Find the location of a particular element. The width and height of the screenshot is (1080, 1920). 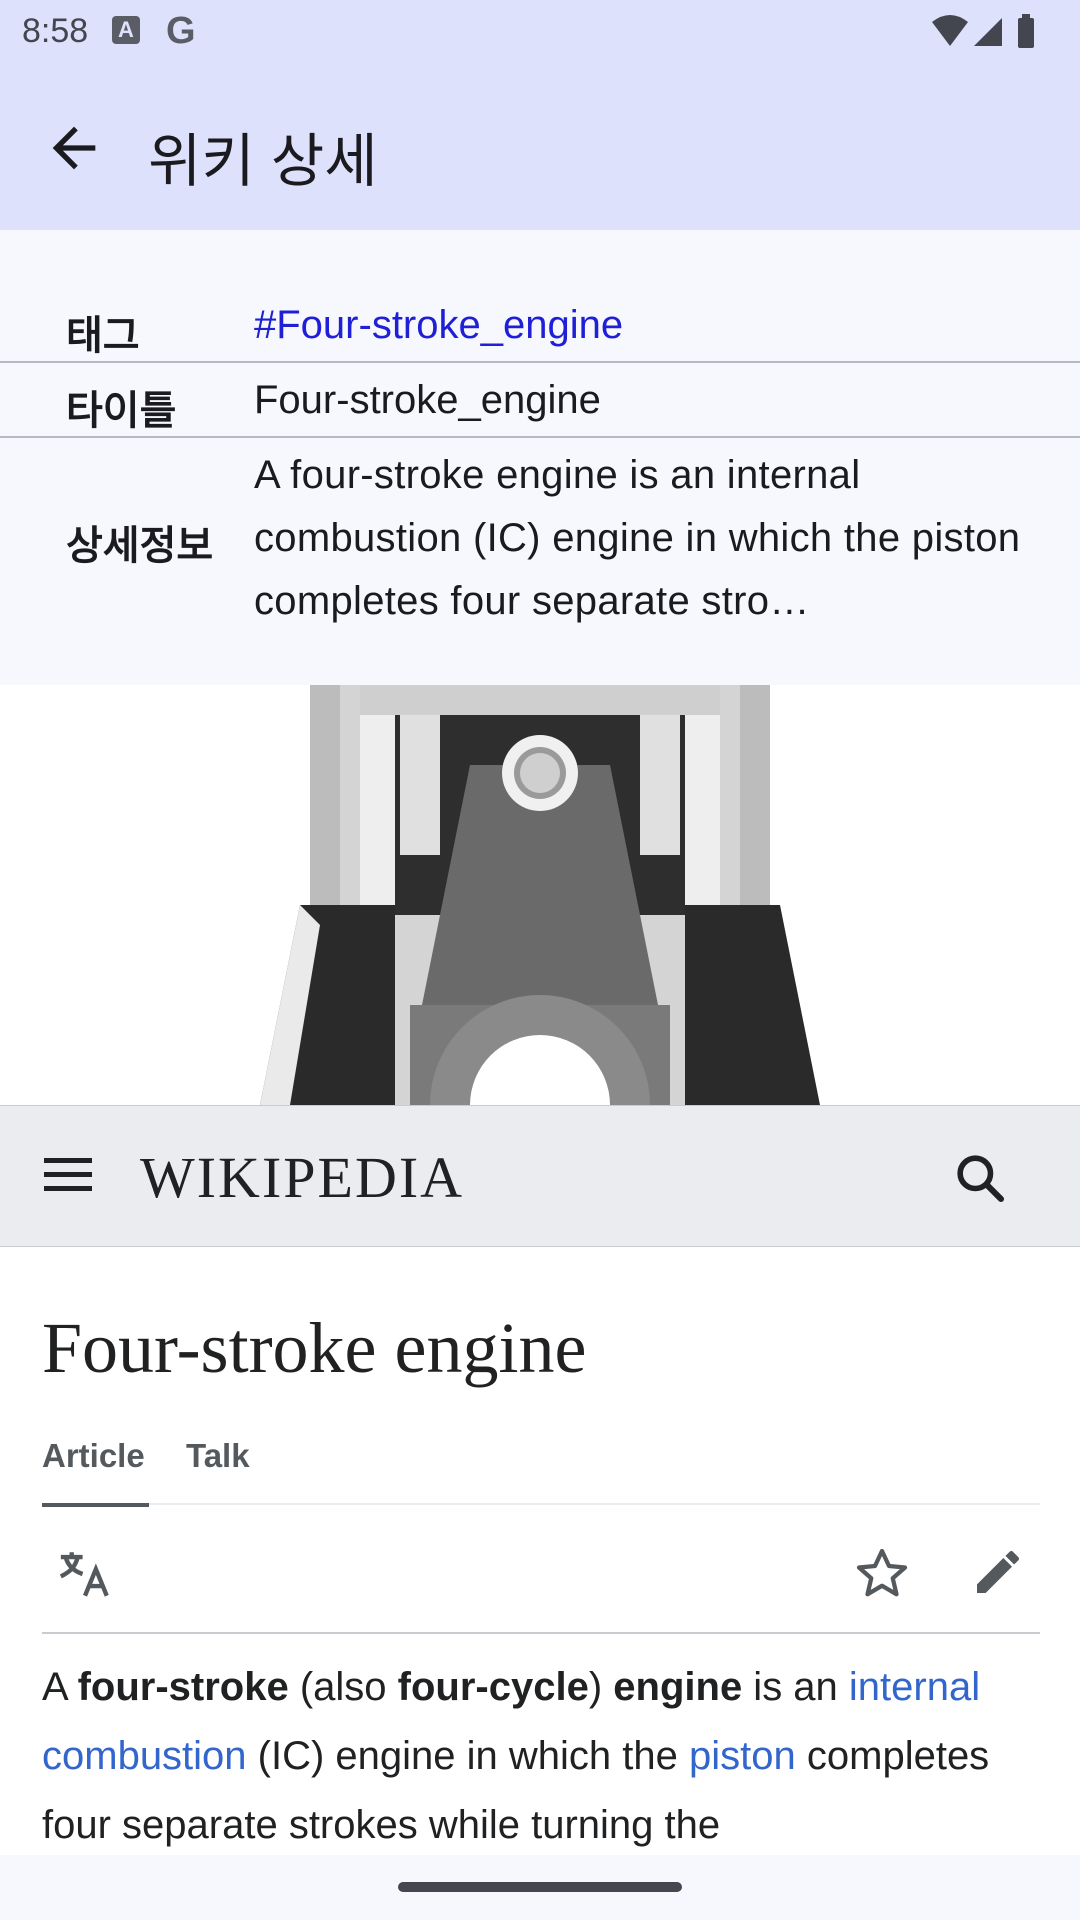

text-run: A is located at coordinates (60, 1687).